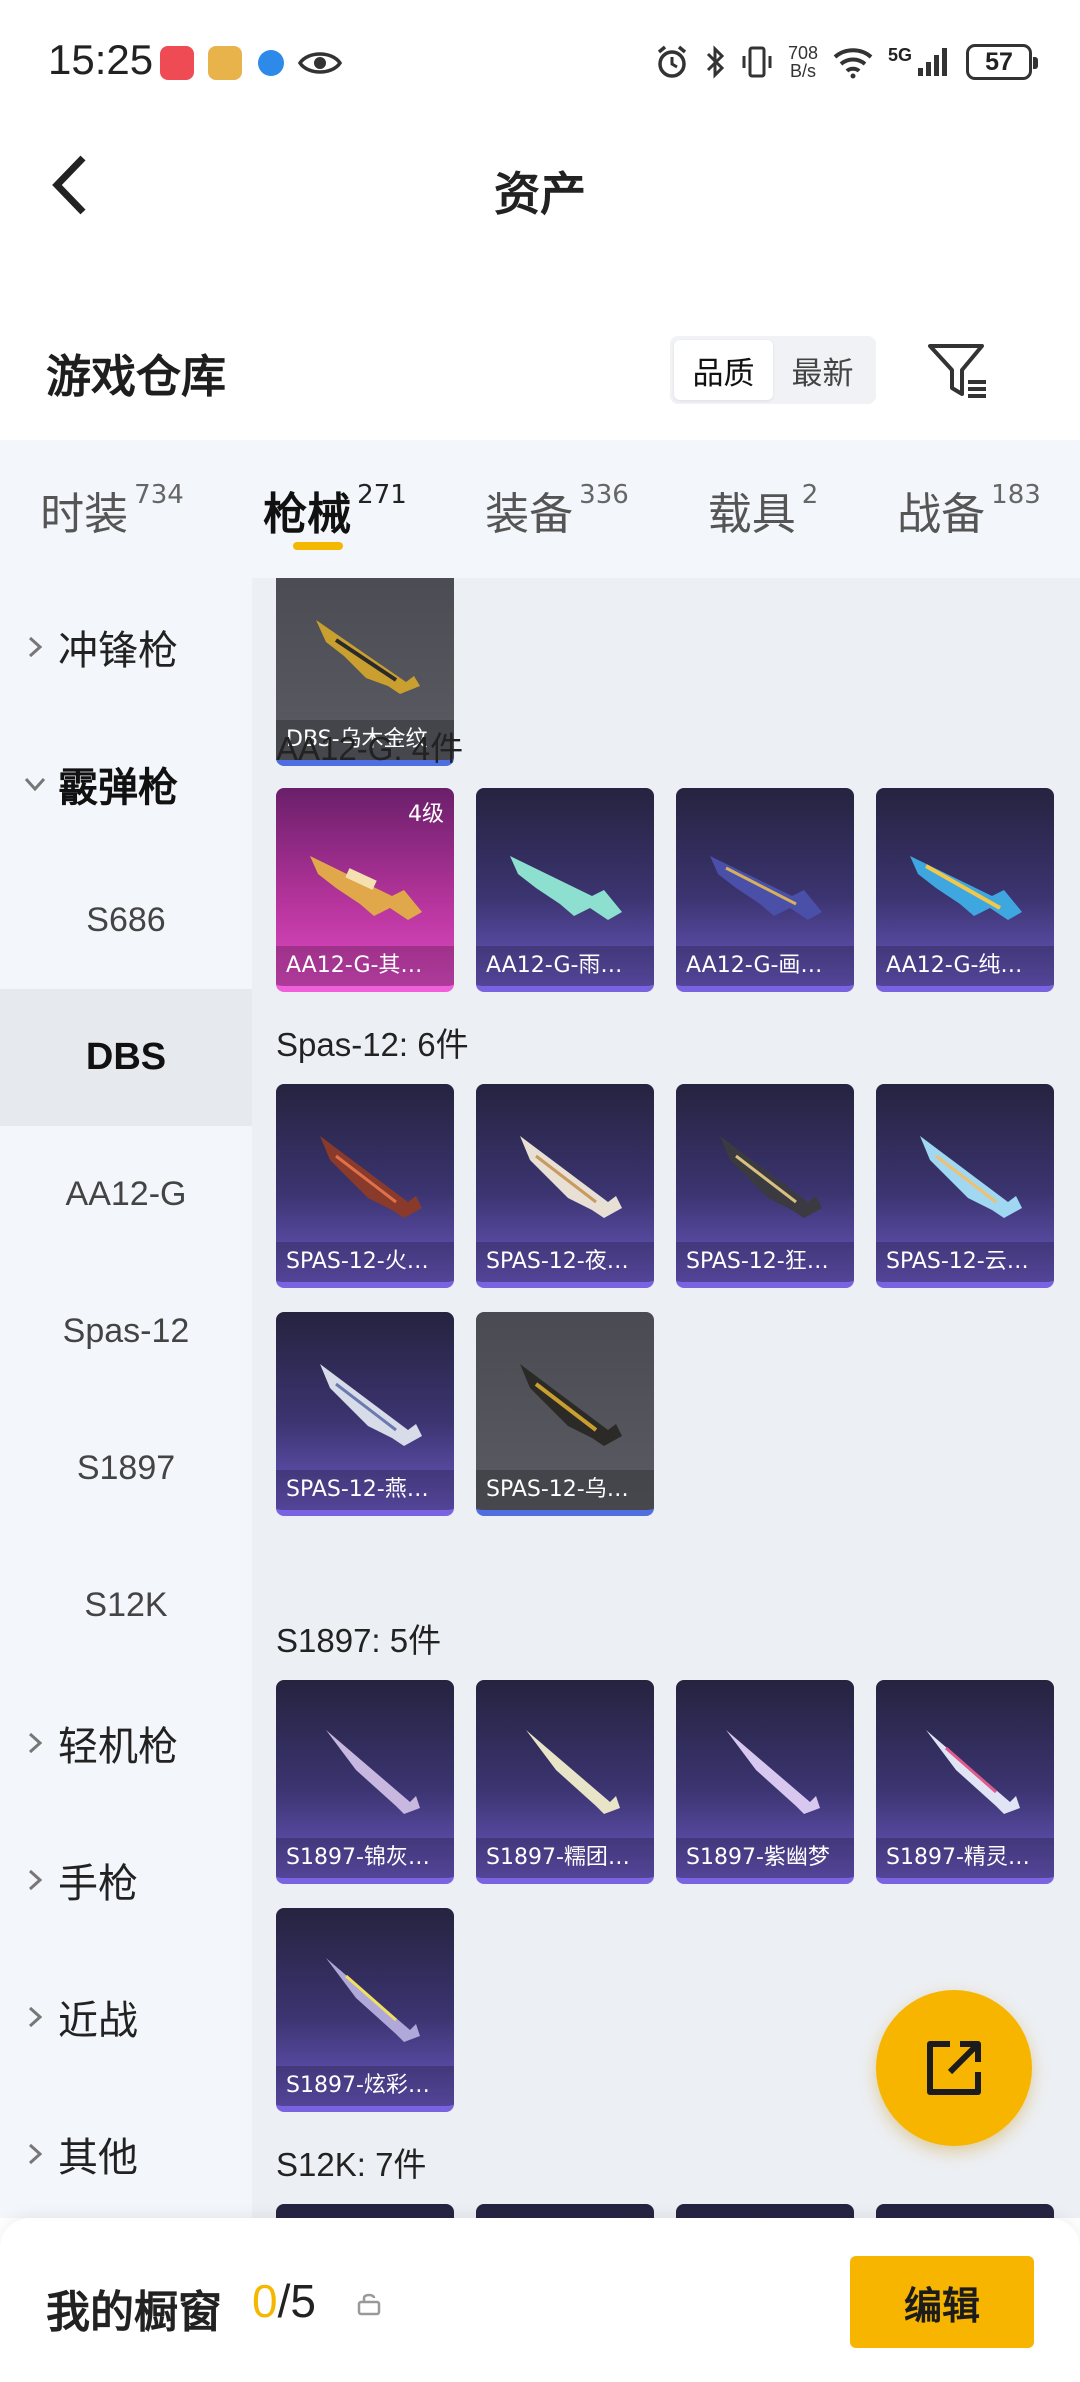 This screenshot has height=2382, width=1080. I want to click on showcase-count: 0/5, so click(284, 2301).